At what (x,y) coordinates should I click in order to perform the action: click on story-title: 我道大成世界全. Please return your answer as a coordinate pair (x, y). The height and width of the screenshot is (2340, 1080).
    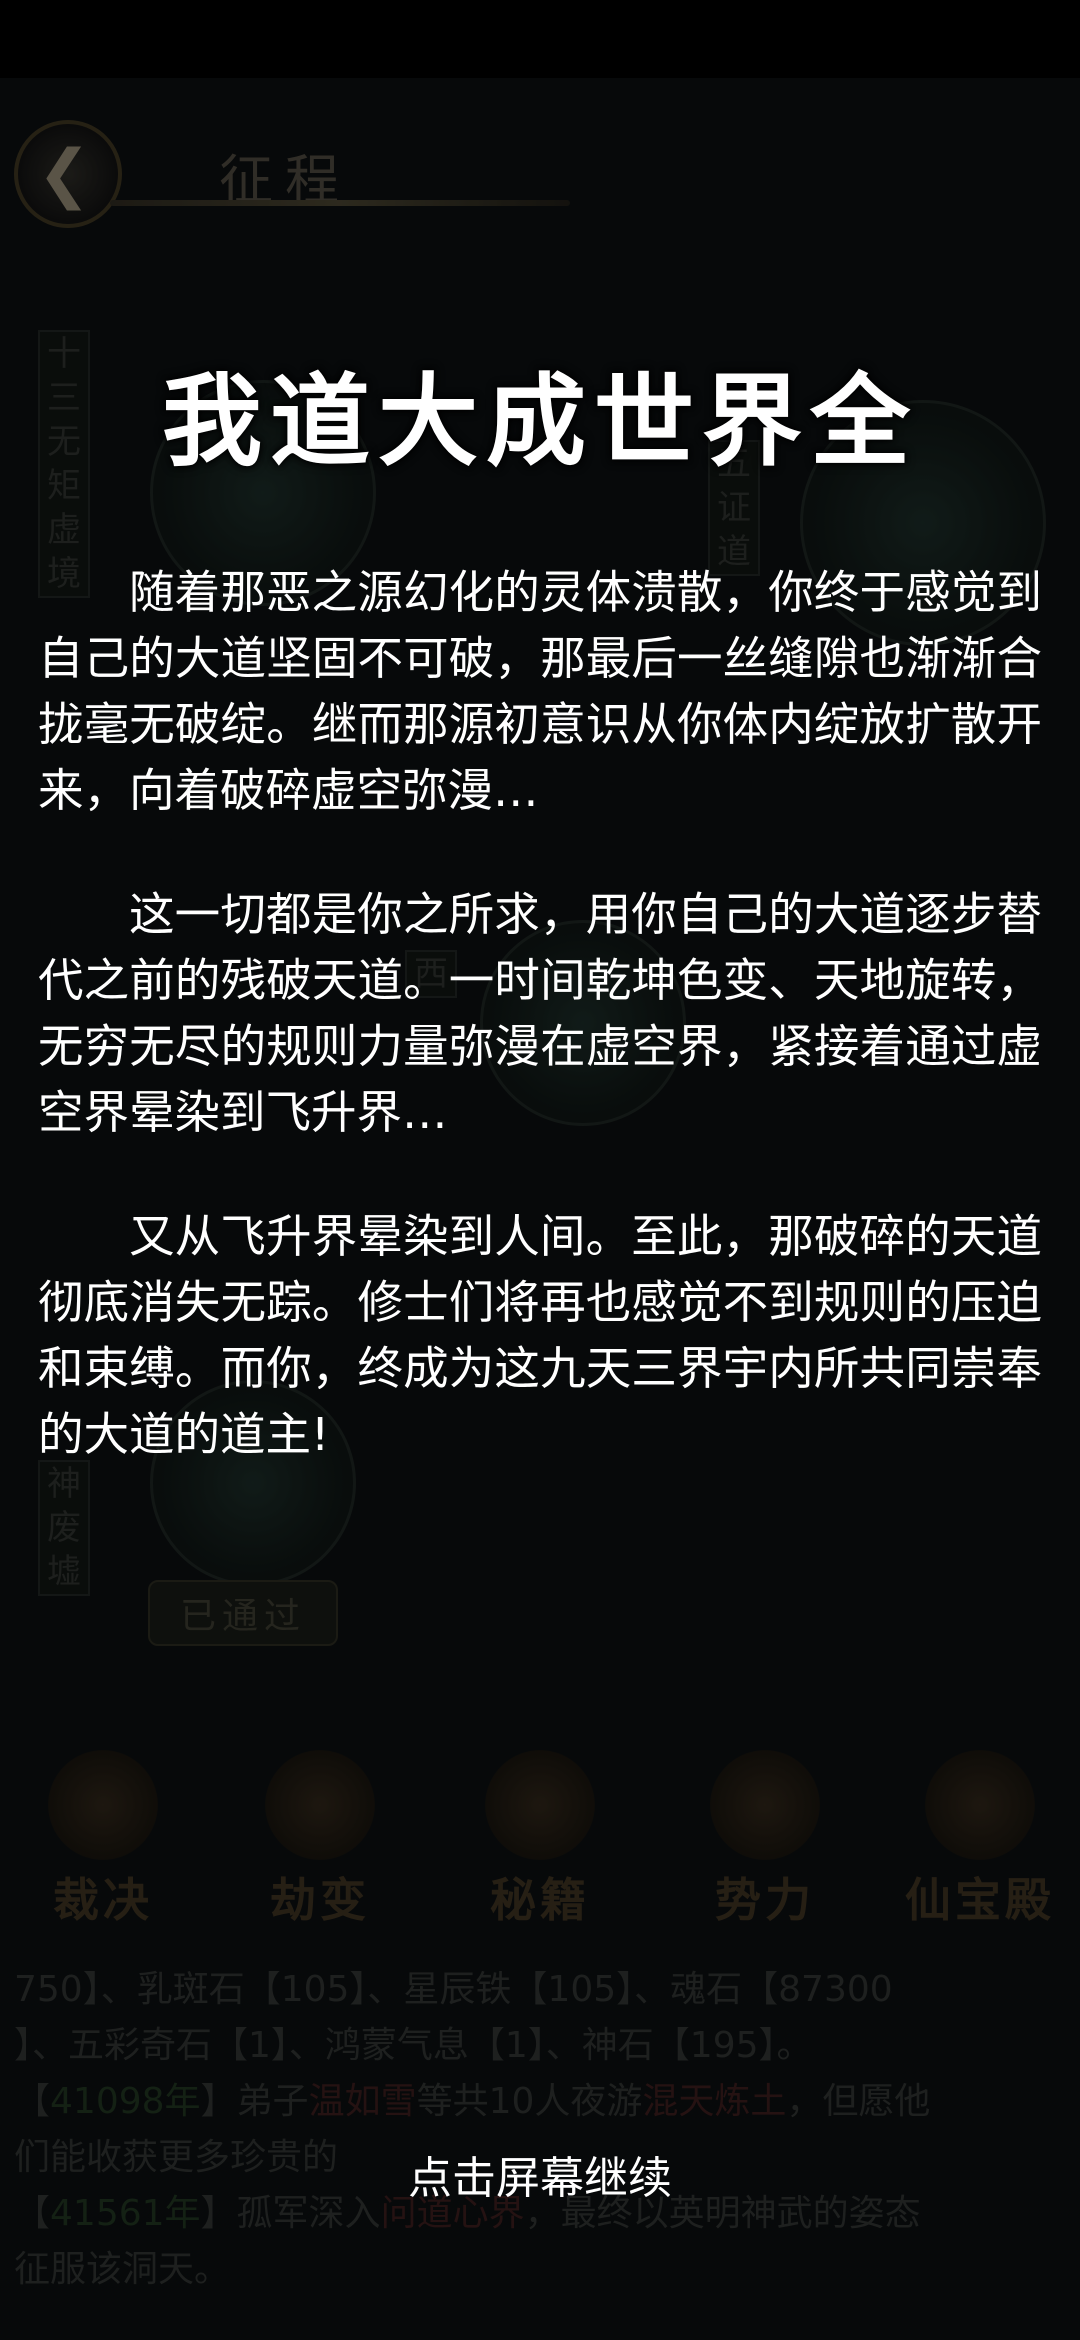
    Looking at the image, I should click on (540, 421).